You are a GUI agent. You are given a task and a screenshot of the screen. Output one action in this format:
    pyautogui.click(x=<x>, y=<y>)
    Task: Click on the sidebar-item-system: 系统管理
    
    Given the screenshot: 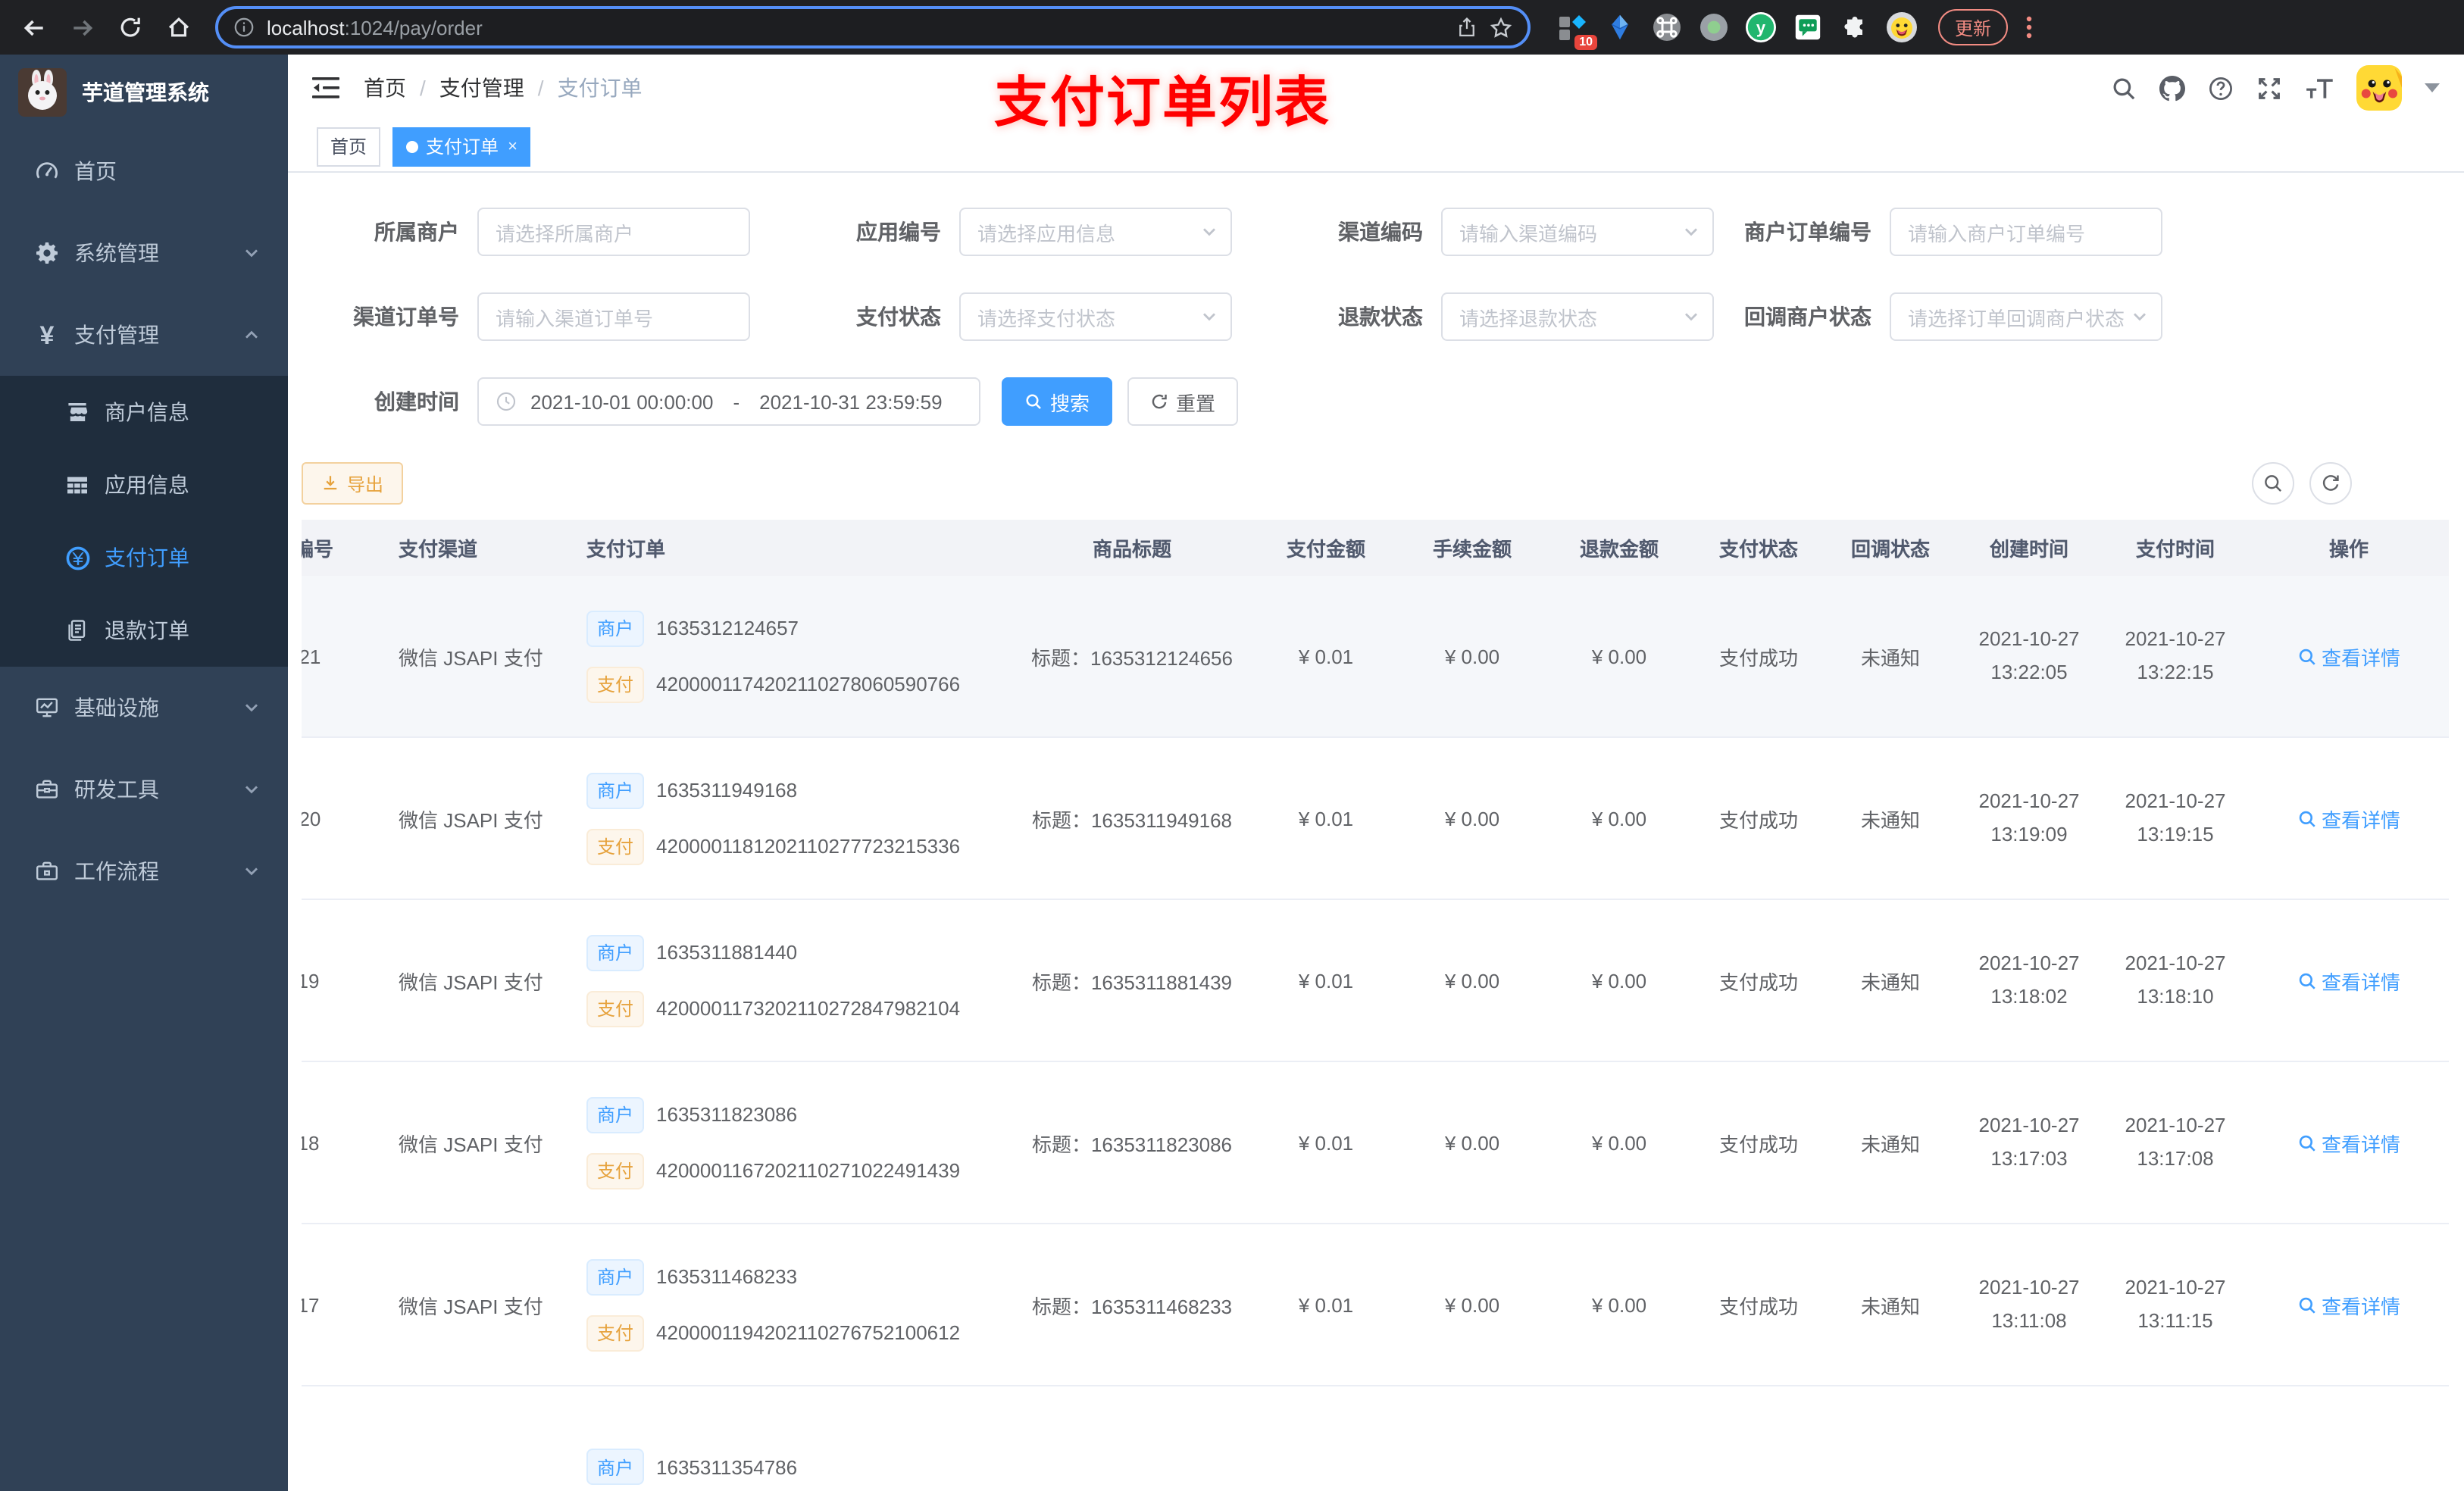 What is the action you would take?
    pyautogui.click(x=144, y=253)
    